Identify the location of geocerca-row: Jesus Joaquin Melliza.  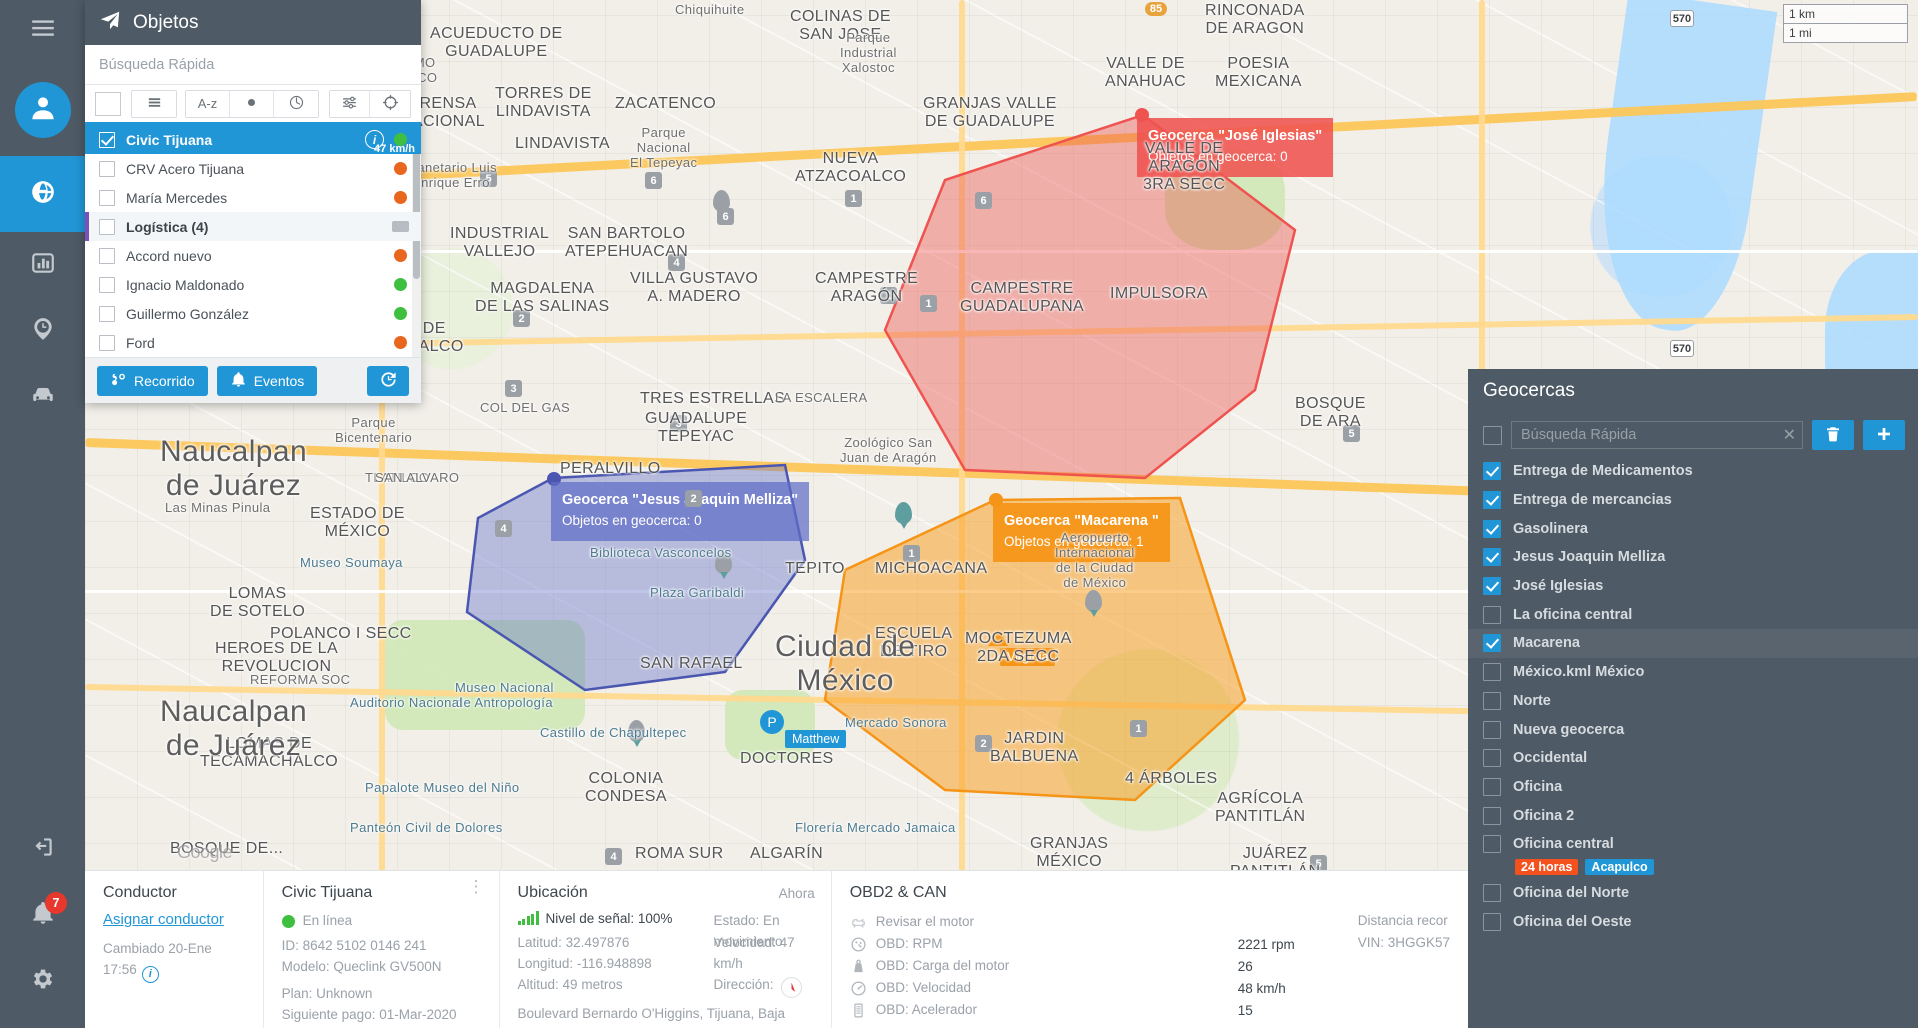
(1693, 557).